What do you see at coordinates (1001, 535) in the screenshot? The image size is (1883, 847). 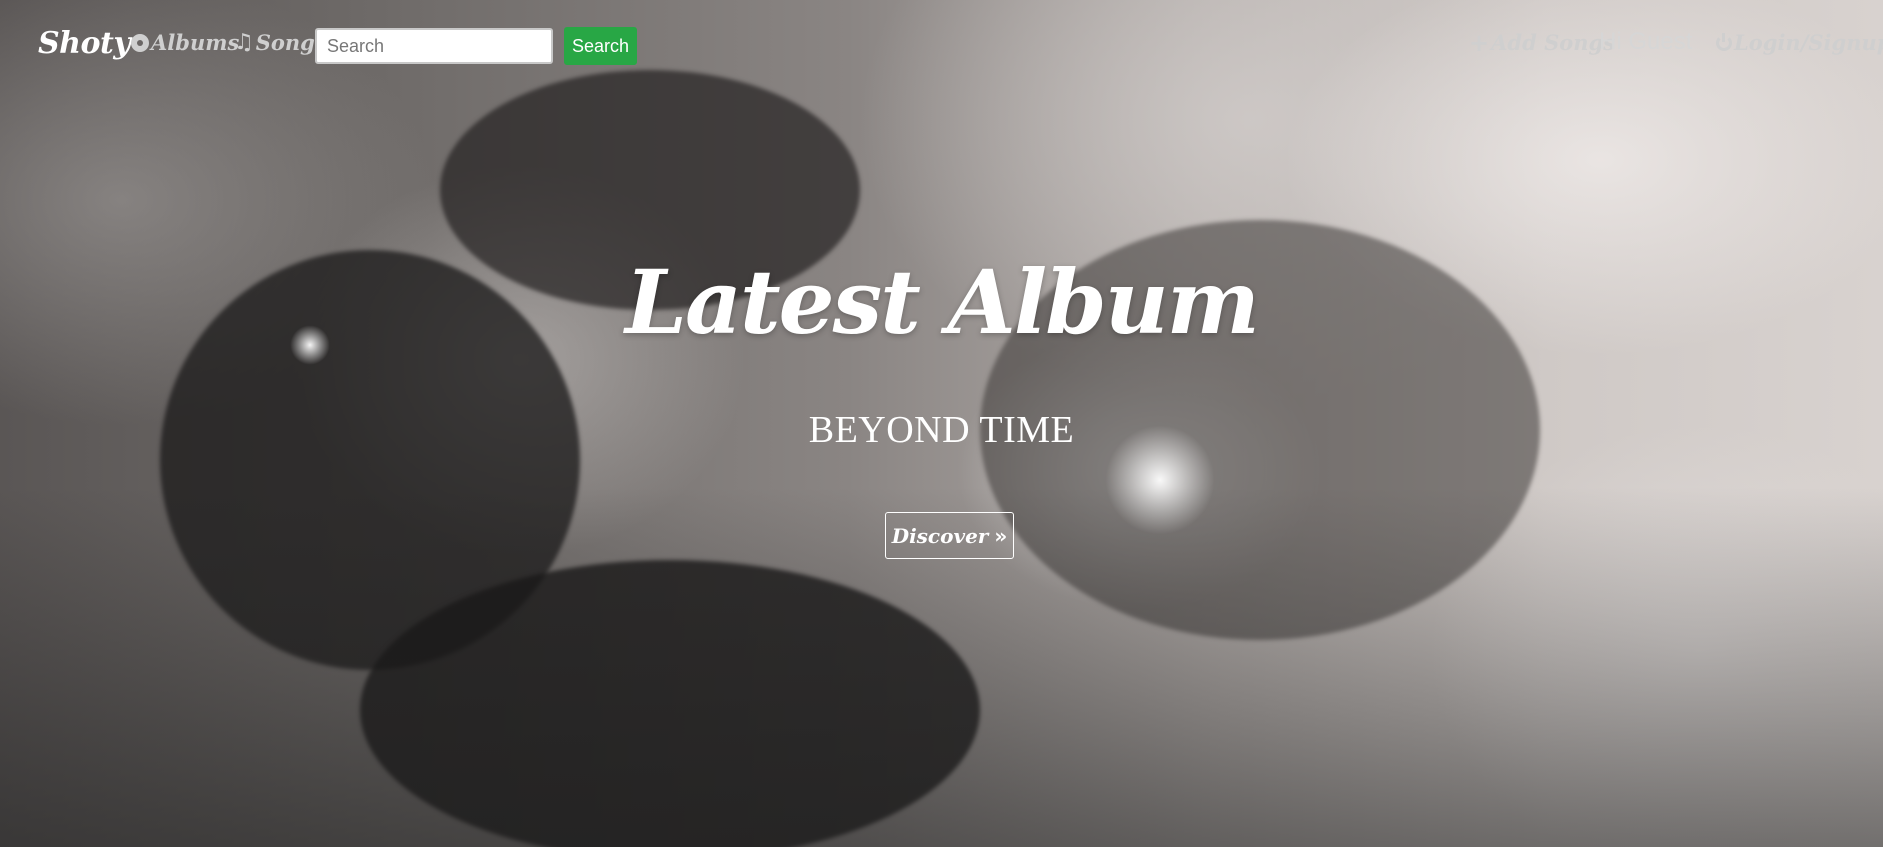 I see `double-chevron-right-icon: »` at bounding box center [1001, 535].